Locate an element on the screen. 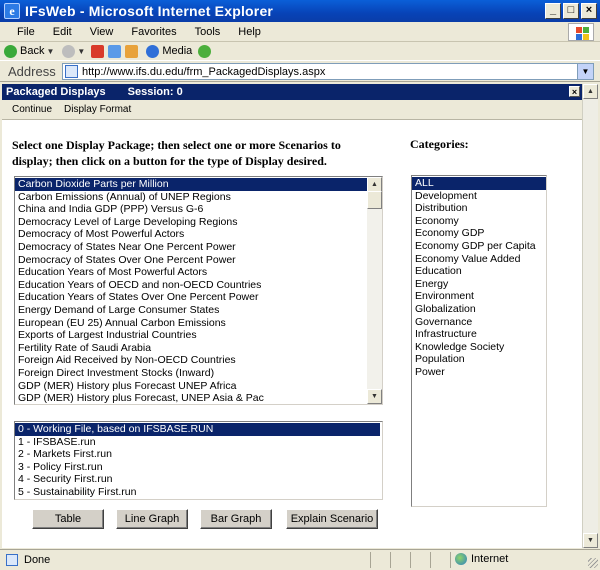 The height and width of the screenshot is (570, 600). internet-globe-icon is located at coordinates (461, 559).